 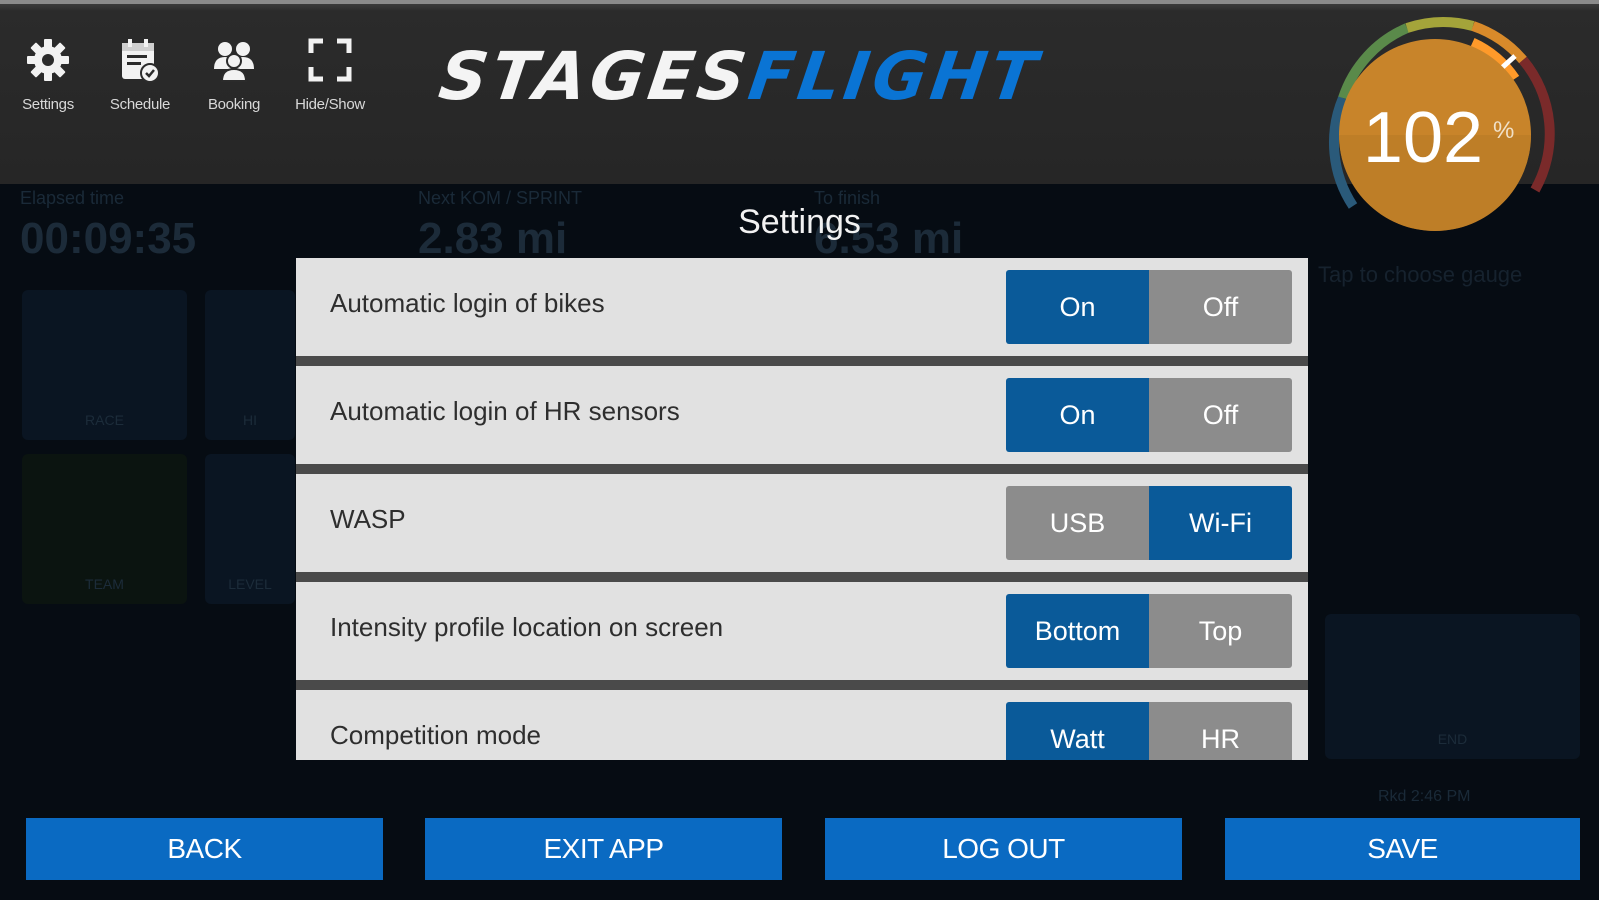 What do you see at coordinates (1077, 415) in the screenshot?
I see `auto-login-hr-on-option: On` at bounding box center [1077, 415].